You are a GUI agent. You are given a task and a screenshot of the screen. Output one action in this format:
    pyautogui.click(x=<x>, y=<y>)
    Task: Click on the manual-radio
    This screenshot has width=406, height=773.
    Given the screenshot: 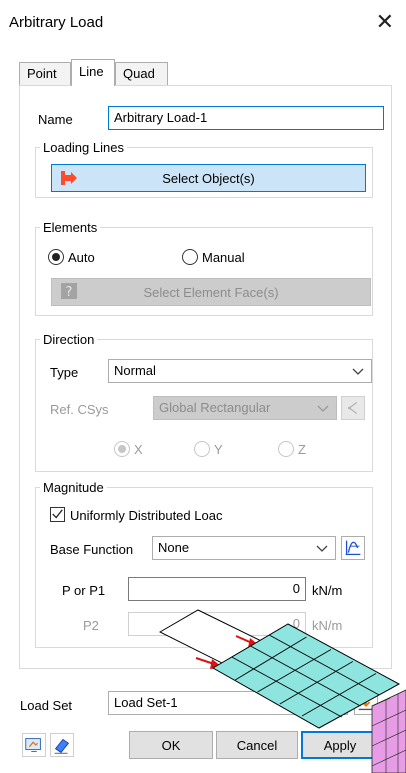 What is the action you would take?
    pyautogui.click(x=190, y=257)
    